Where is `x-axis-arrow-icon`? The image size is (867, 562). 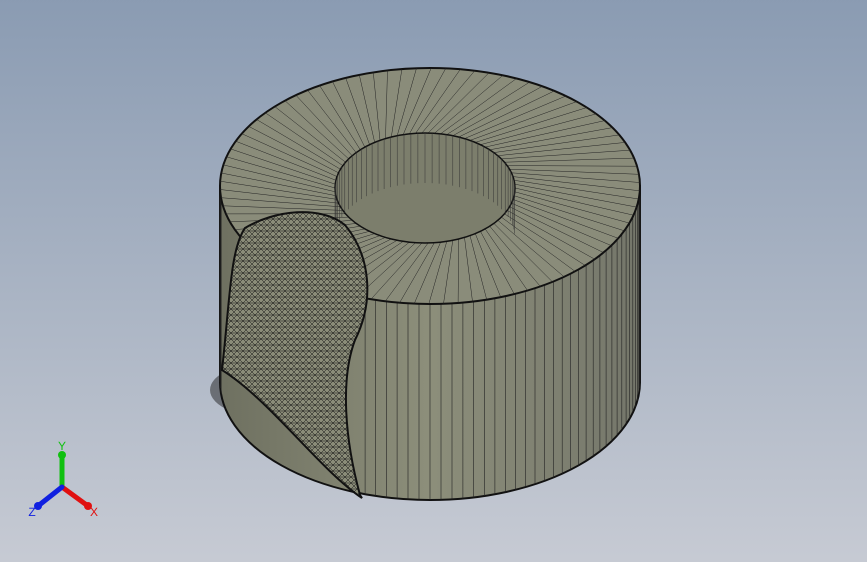
x-axis-arrow-icon is located at coordinates (76, 497).